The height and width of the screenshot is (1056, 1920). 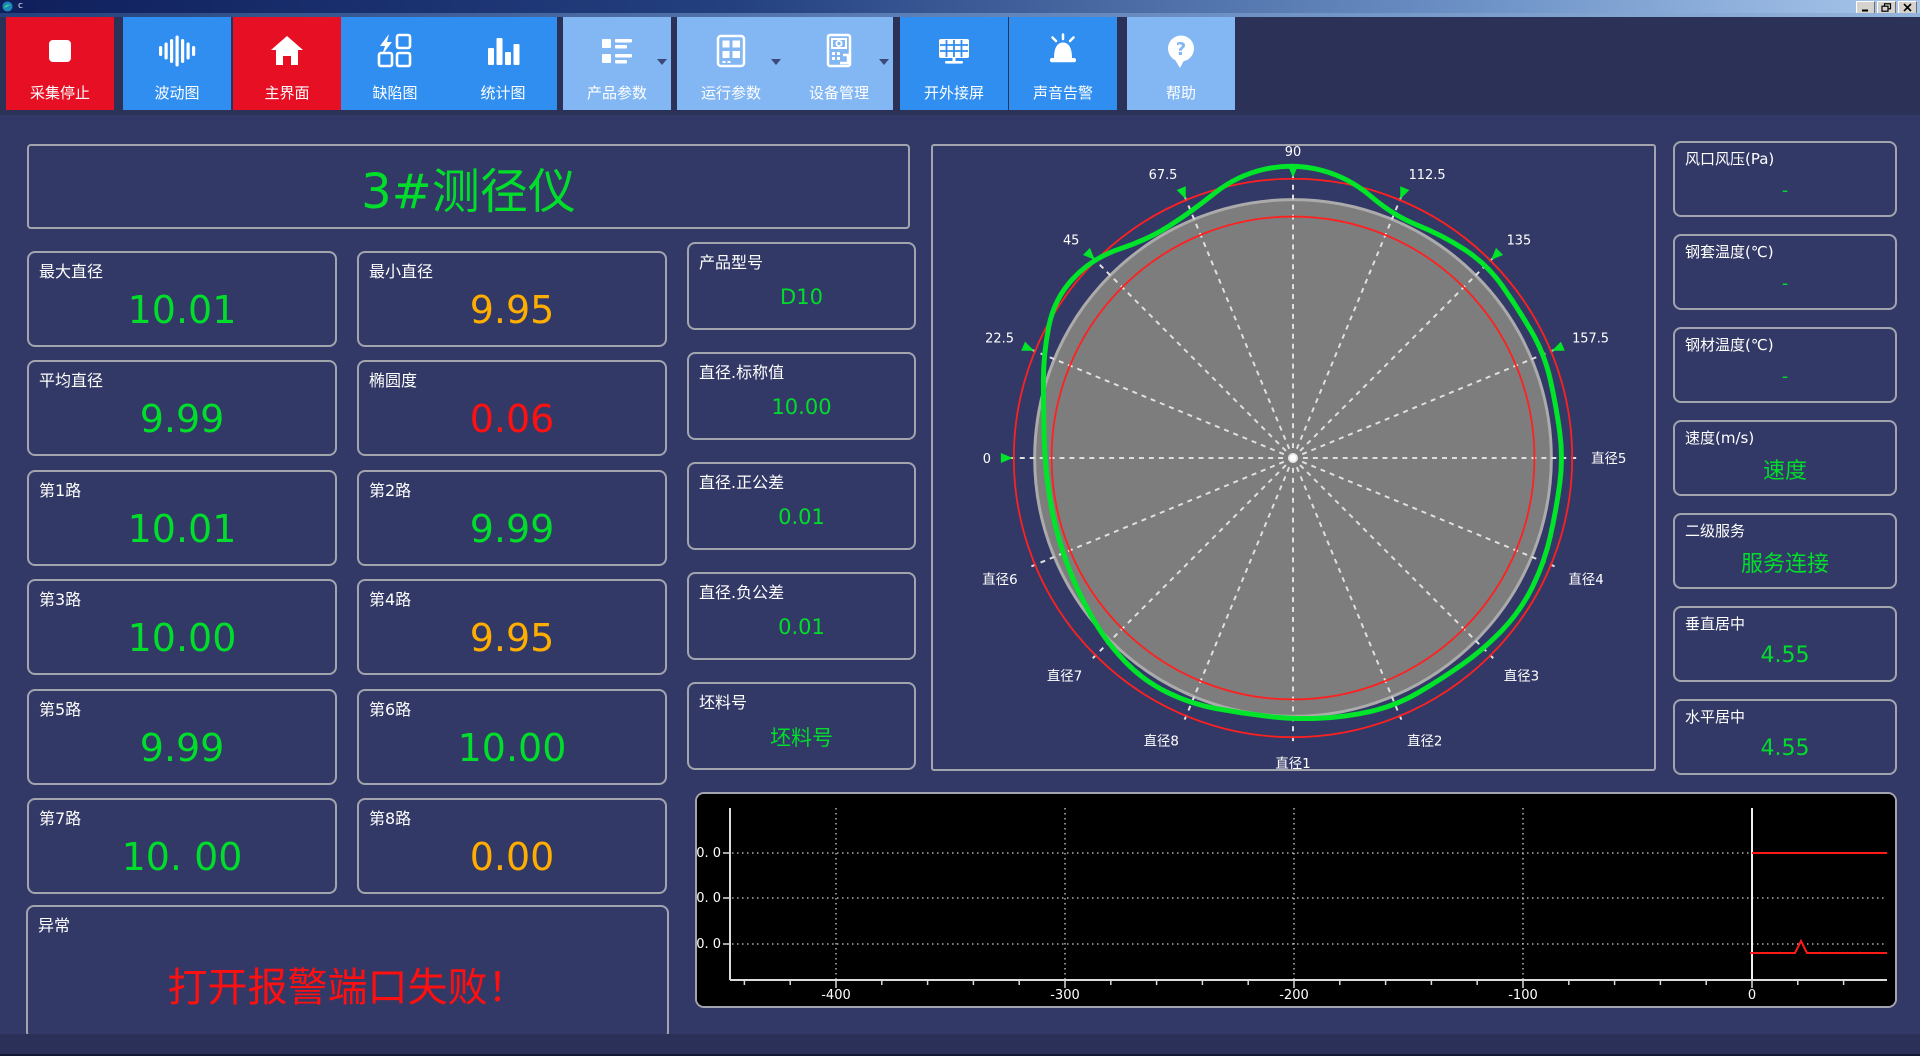 What do you see at coordinates (1784, 471) in the screenshot?
I see `sidebar-value: 速度` at bounding box center [1784, 471].